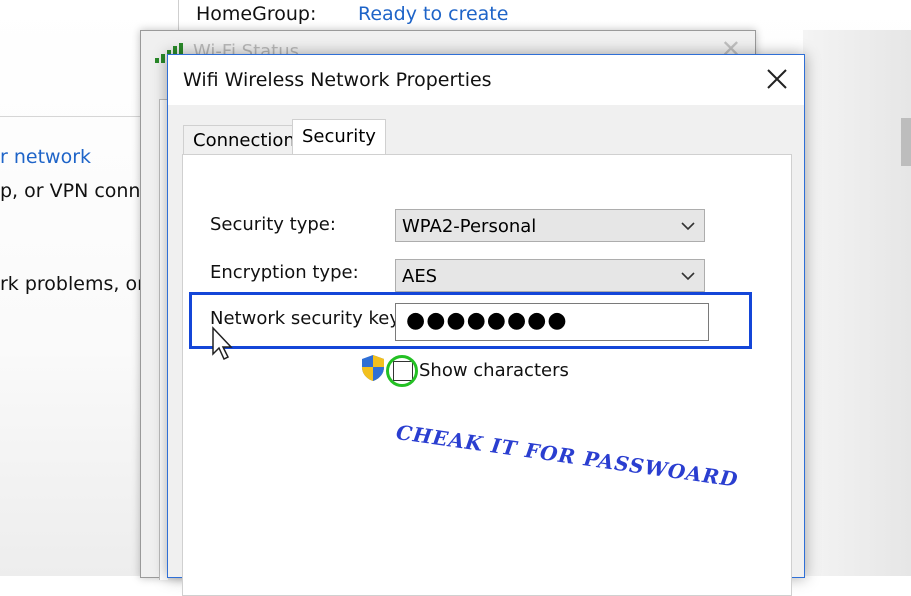  Describe the element at coordinates (494, 370) in the screenshot. I see `show-characters-label: Show characters` at that location.